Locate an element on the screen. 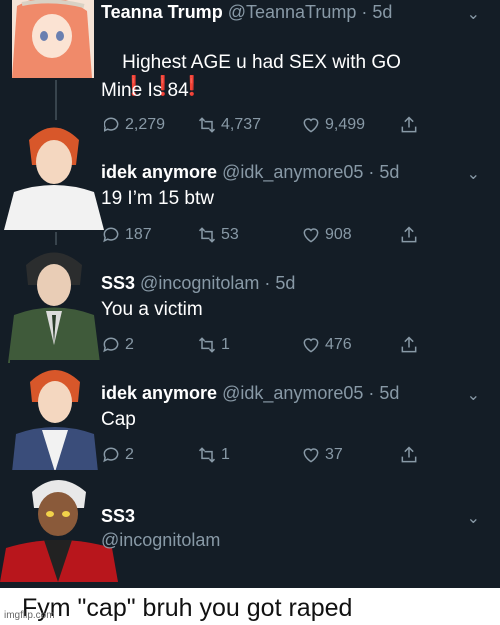 The width and height of the screenshot is (500, 625). tweet-text: You a victim is located at coordinates (152, 309).